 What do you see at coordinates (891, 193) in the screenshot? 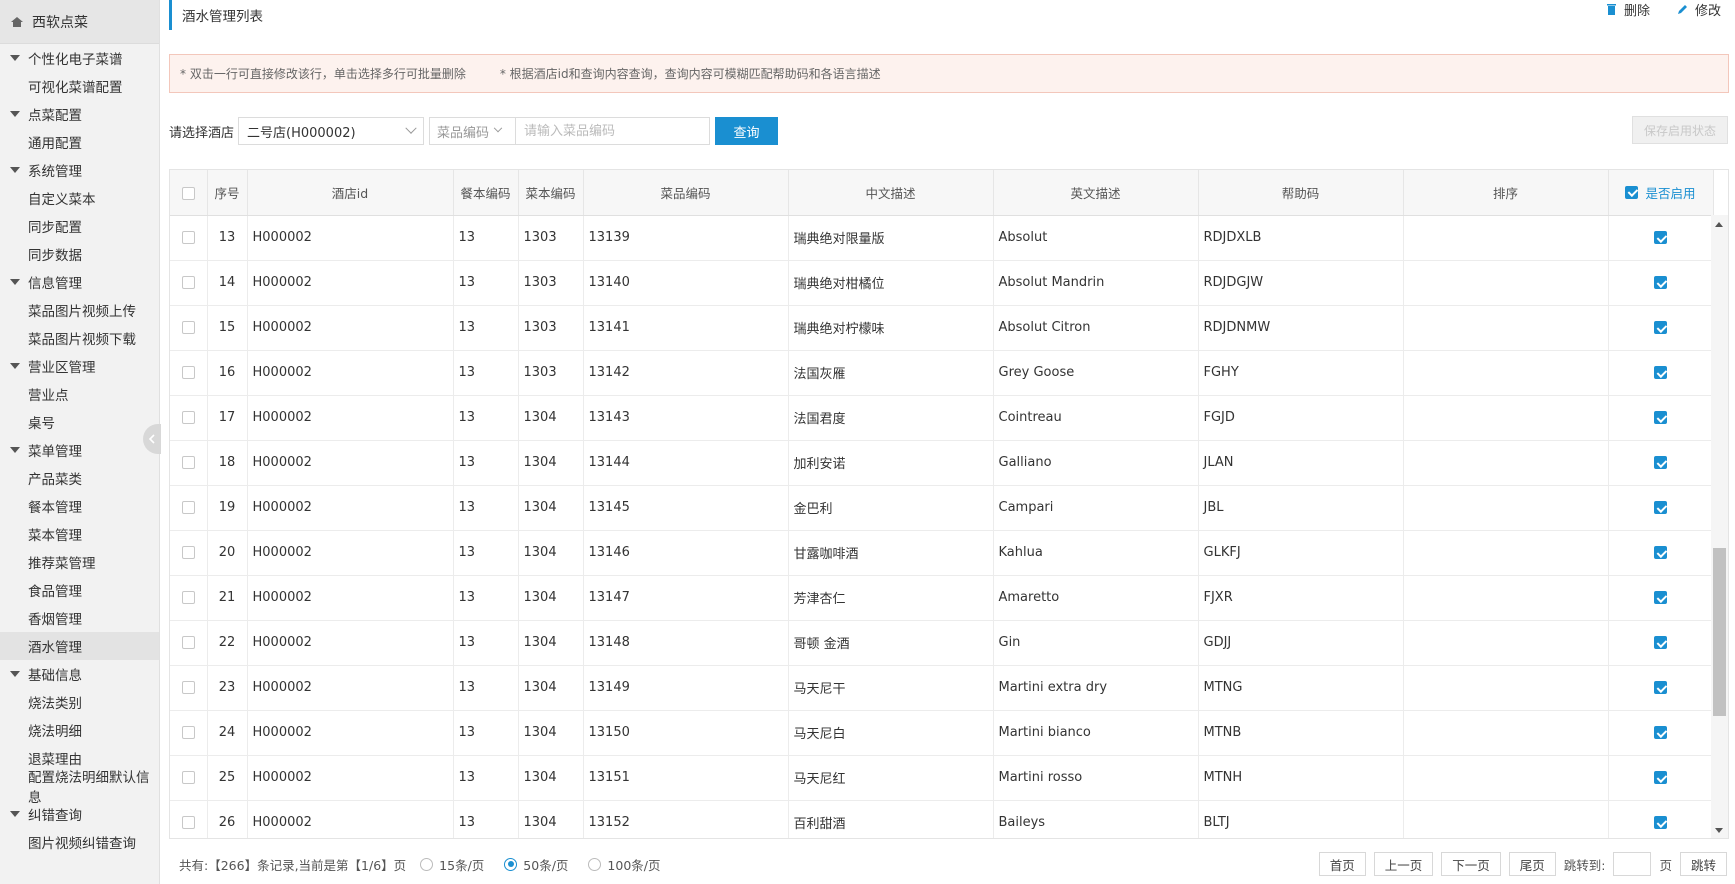
I see `col-header: 中文描述` at bounding box center [891, 193].